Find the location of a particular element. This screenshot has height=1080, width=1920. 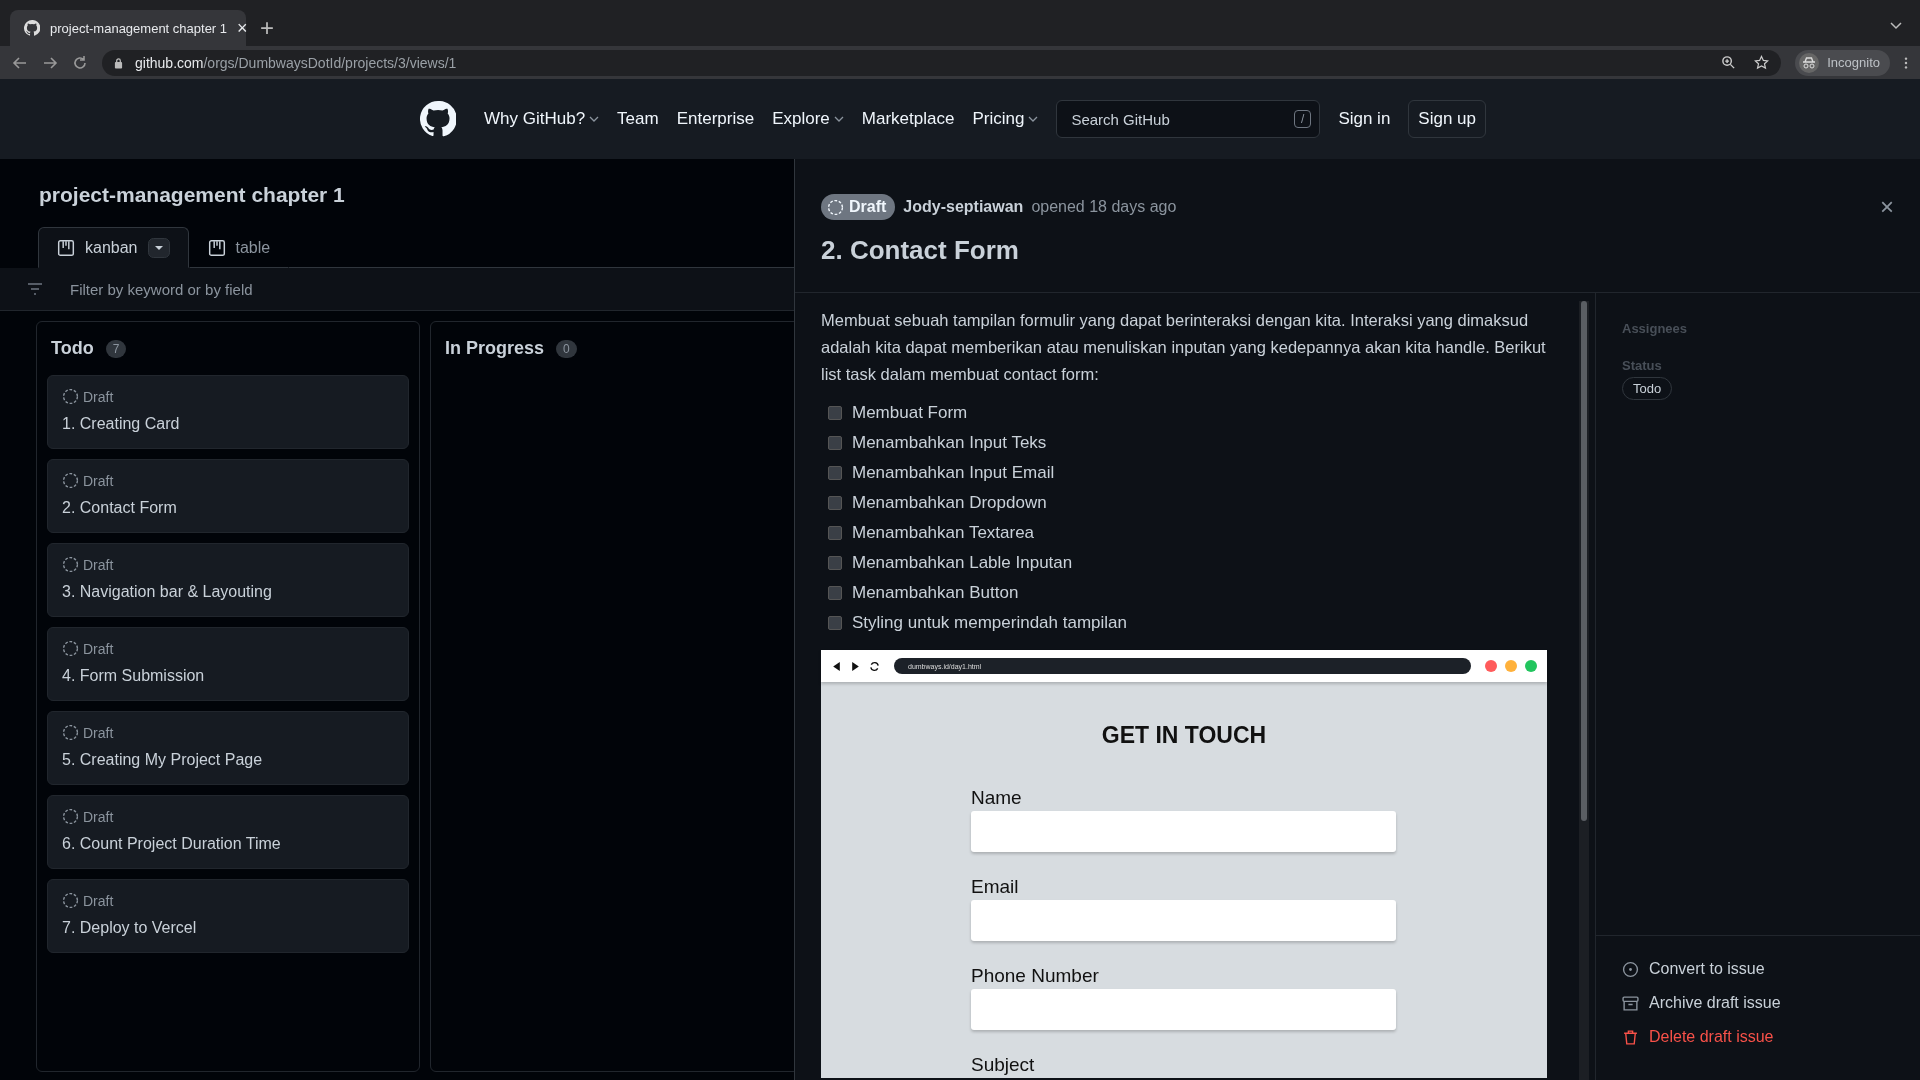

count-badge: 7 is located at coordinates (116, 348).